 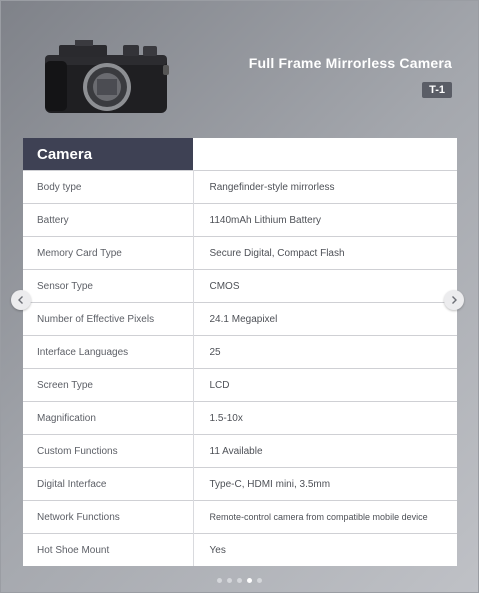 I want to click on spec-name: Magnification, so click(x=108, y=418).